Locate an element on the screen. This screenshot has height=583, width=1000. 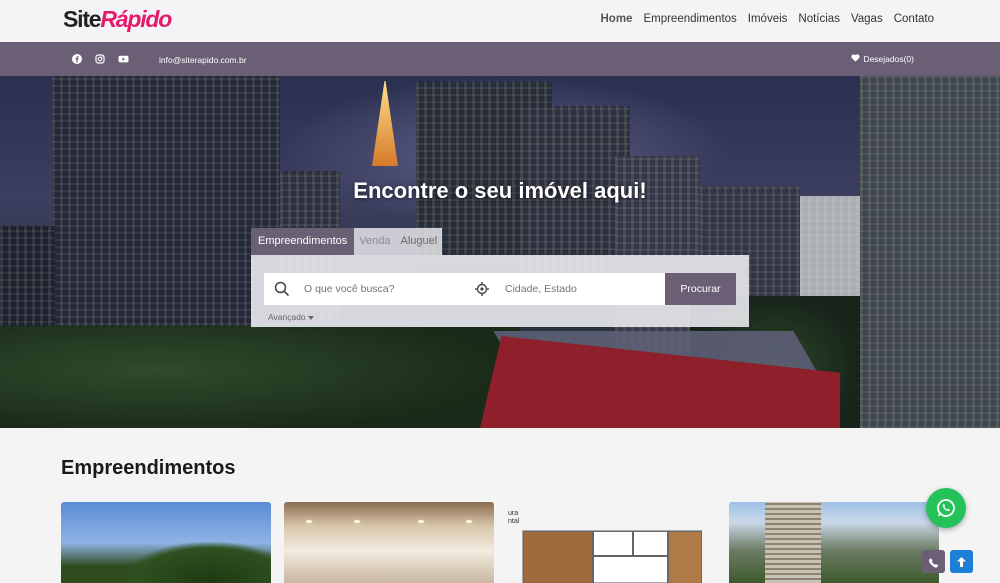
tab-venda: Venda is located at coordinates (375, 241).